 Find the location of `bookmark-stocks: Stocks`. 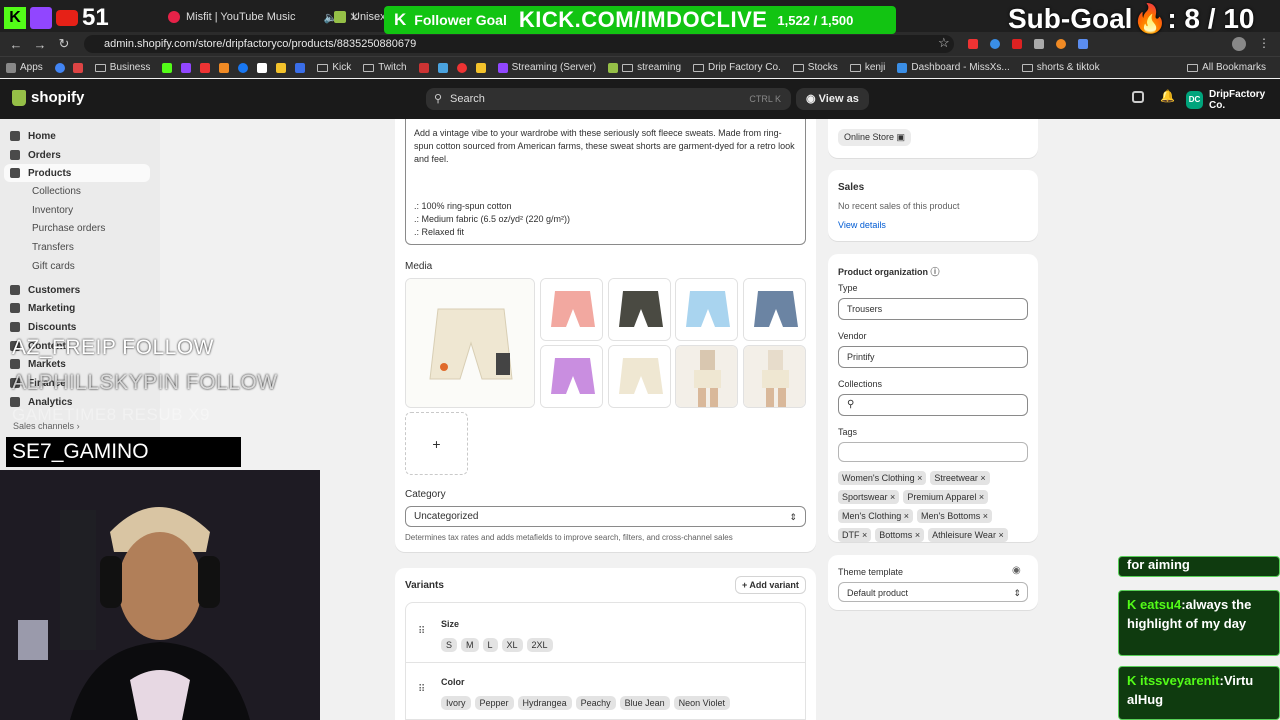

bookmark-stocks: Stocks is located at coordinates (815, 67).